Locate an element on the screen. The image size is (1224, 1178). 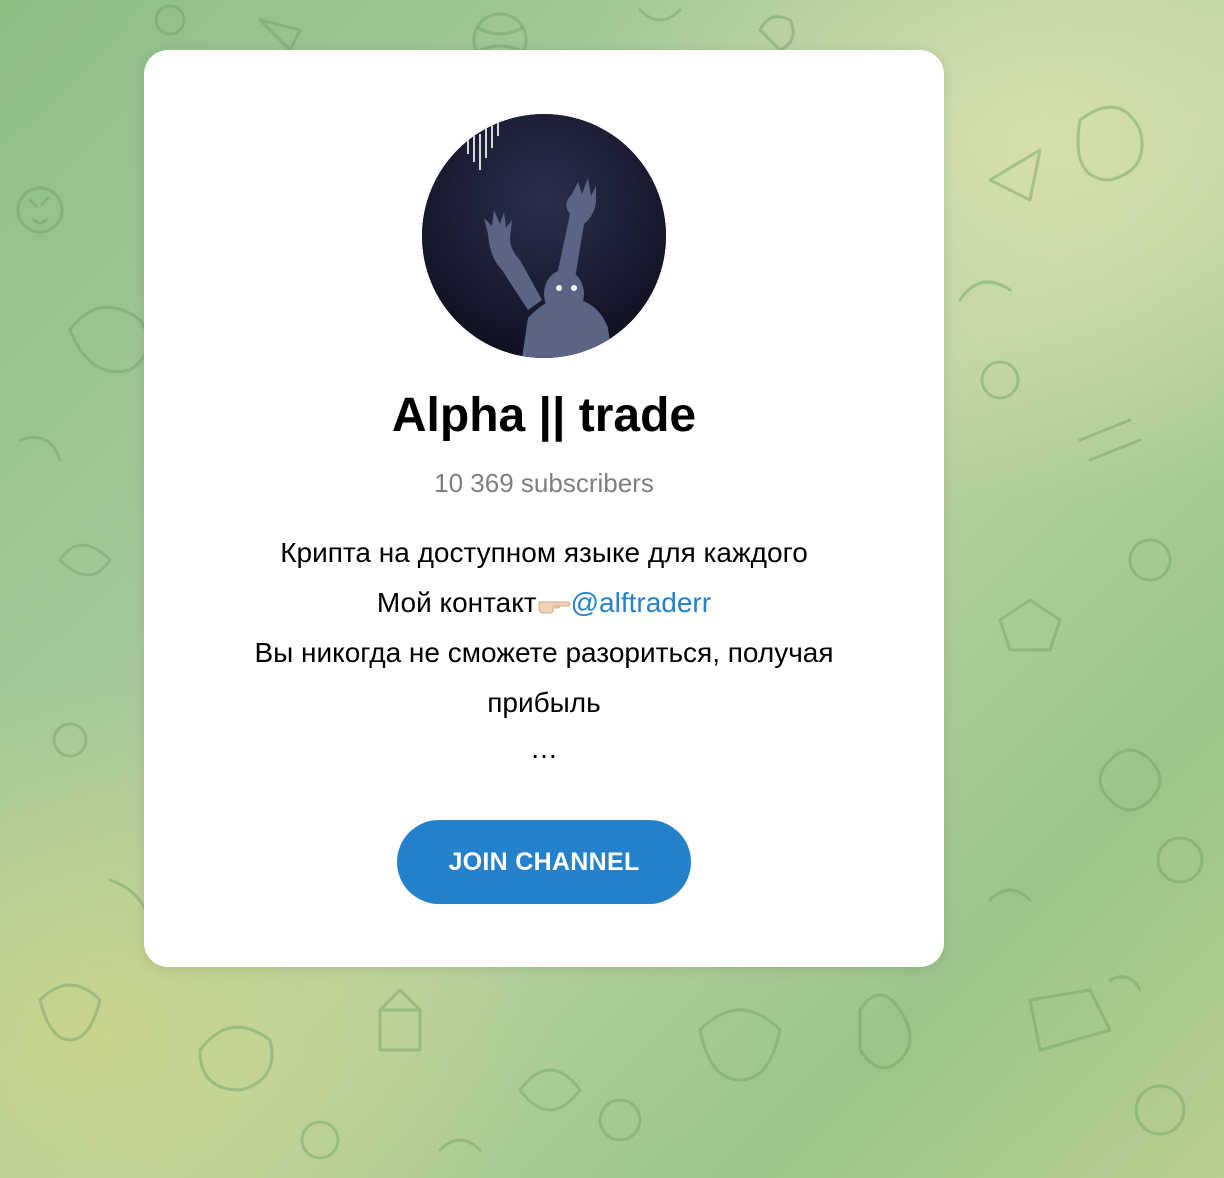
avatar-image is located at coordinates (544, 236).